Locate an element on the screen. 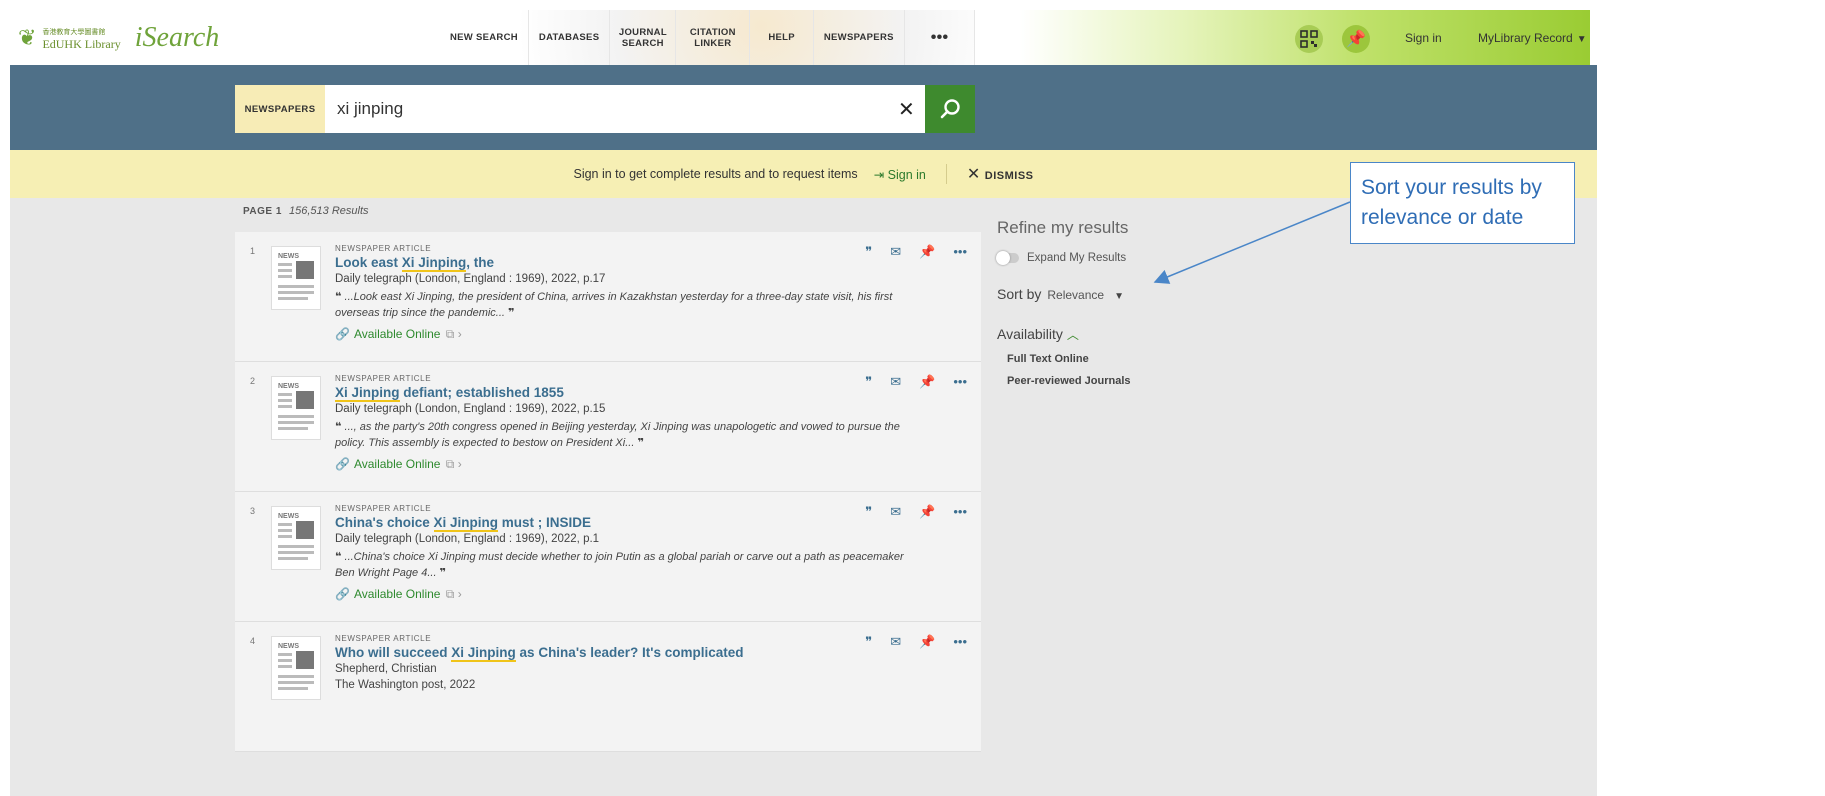 The width and height of the screenshot is (1825, 796). nav-new-search: NEW SEARCH is located at coordinates (484, 37).